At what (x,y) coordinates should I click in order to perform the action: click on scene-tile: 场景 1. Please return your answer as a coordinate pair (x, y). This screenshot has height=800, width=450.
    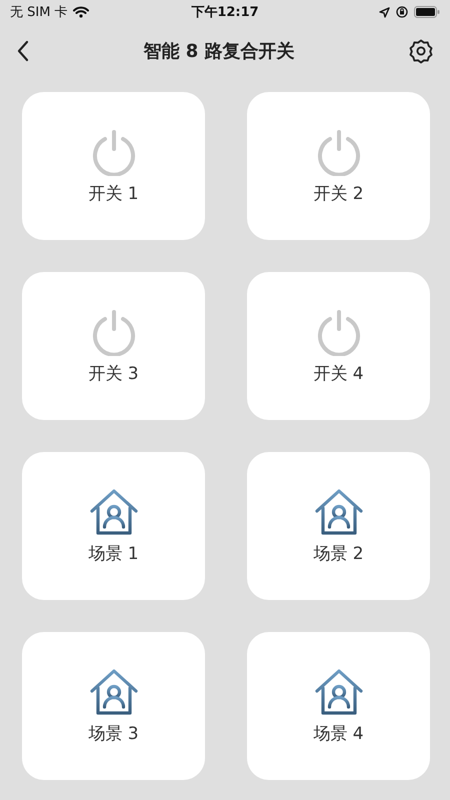
    Looking at the image, I should click on (113, 526).